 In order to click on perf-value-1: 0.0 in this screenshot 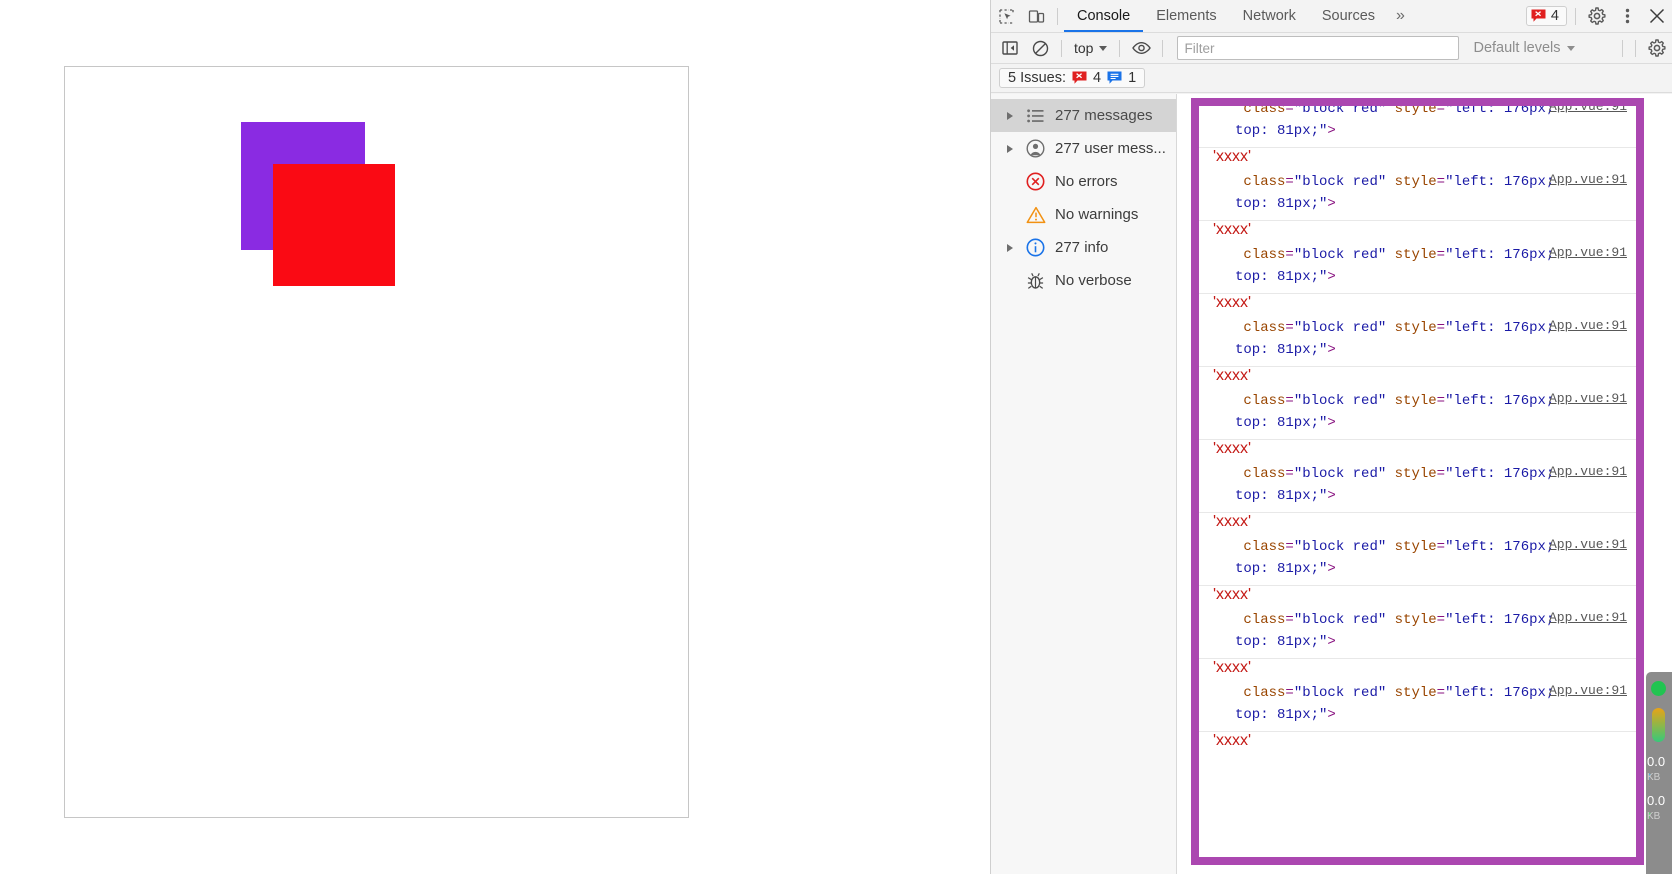, I will do `click(1656, 761)`.